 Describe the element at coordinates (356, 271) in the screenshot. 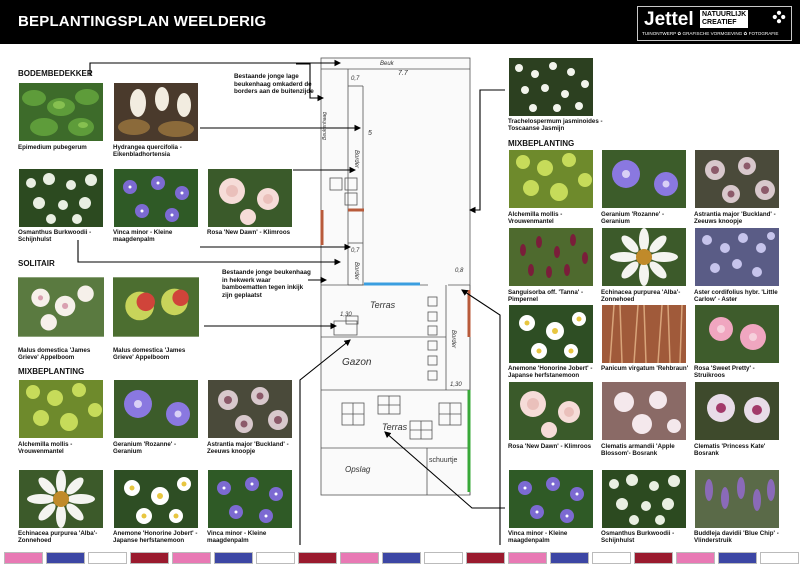

I see `plan-label-border-left: Border` at that location.